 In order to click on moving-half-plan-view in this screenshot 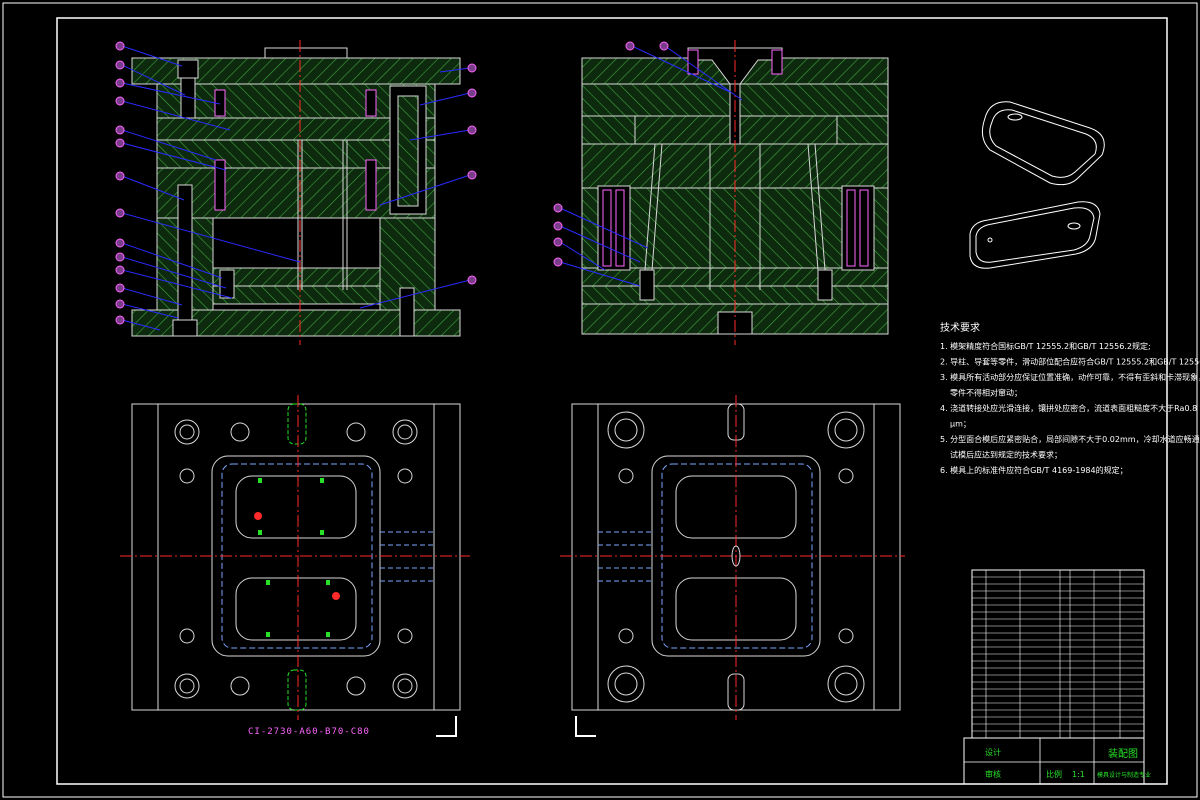, I will do `click(295, 557)`.